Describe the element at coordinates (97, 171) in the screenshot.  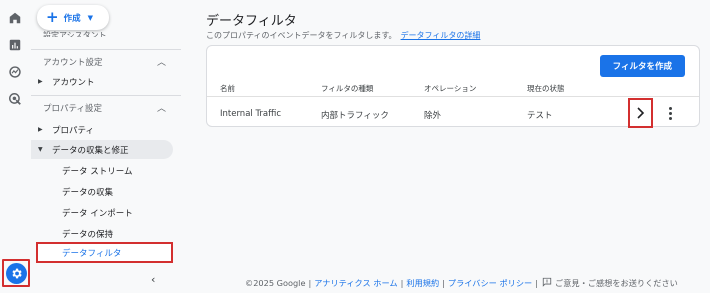
I see `sidebar-subitem-data-streams: データ ストリーム` at that location.